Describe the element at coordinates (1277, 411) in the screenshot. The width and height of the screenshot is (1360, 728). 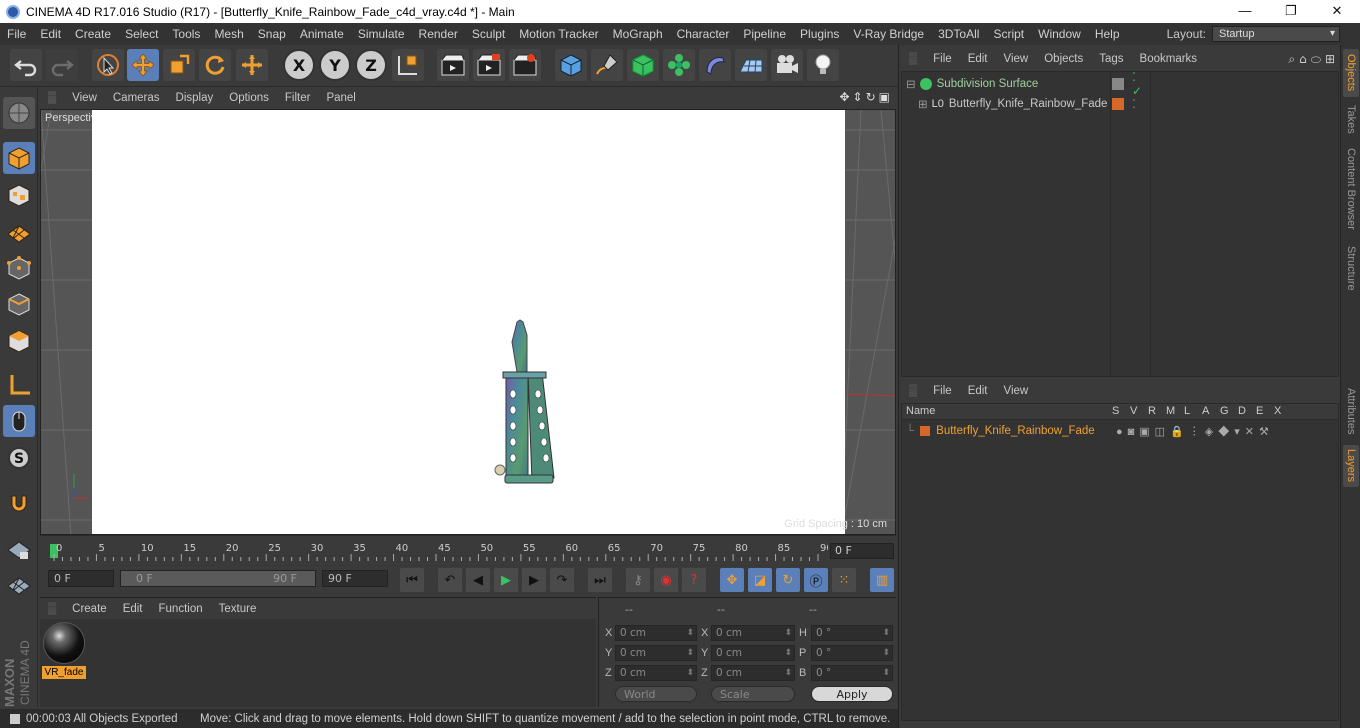
I see `col-xrefs: X` at that location.